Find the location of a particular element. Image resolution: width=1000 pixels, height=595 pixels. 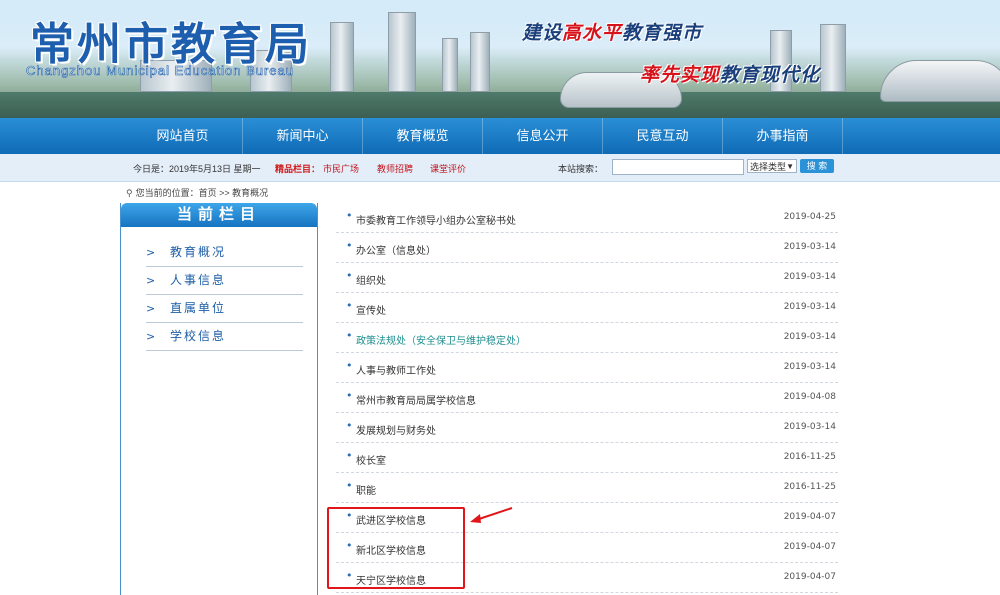

sidebar-item-label: 学校信息 is located at coordinates (198, 336).